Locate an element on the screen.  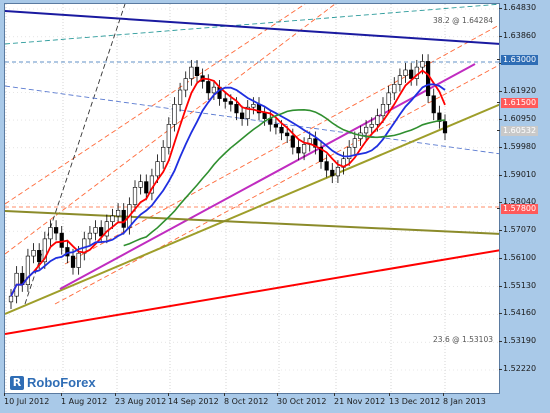
watermark-text: RoboForex is located at coordinates (61, 382).